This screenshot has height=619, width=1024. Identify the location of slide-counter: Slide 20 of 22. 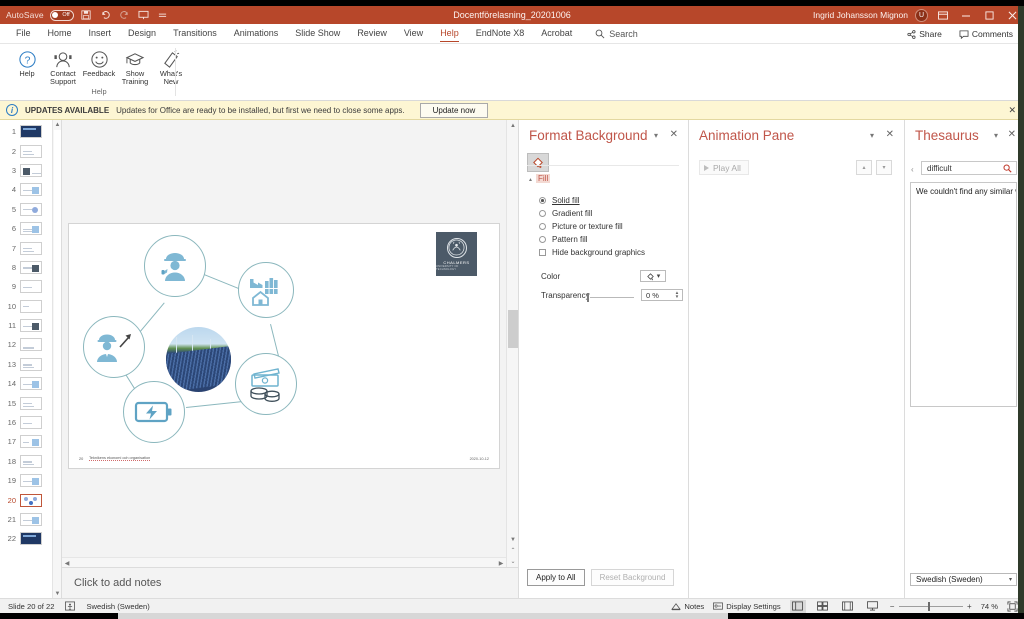
(31, 606).